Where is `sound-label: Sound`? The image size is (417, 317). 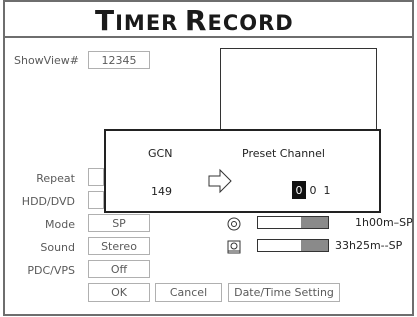 sound-label: Sound is located at coordinates (57, 247).